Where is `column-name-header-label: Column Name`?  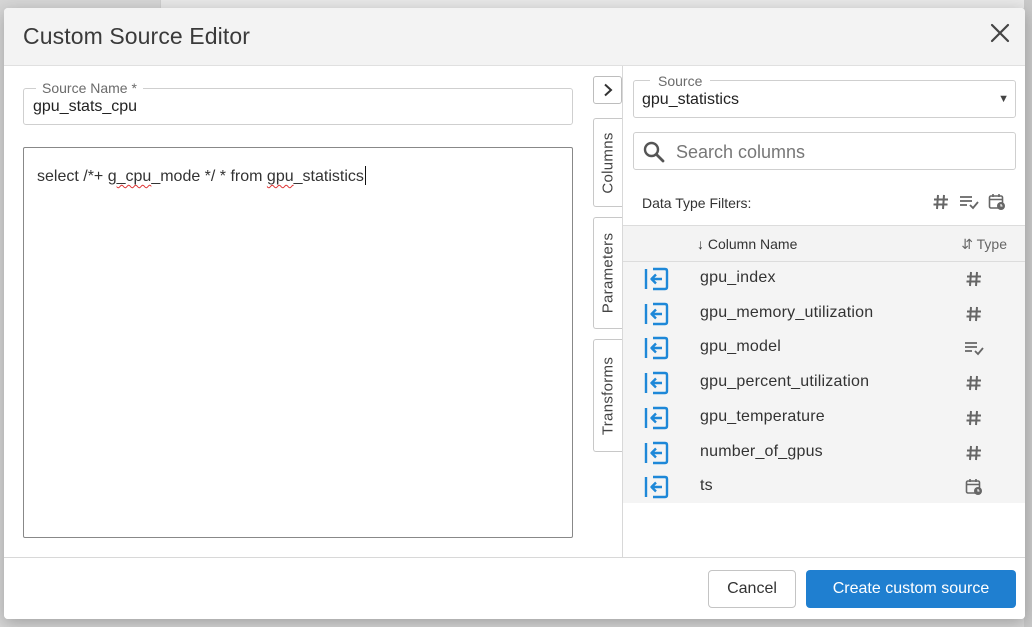 column-name-header-label: Column Name is located at coordinates (752, 244).